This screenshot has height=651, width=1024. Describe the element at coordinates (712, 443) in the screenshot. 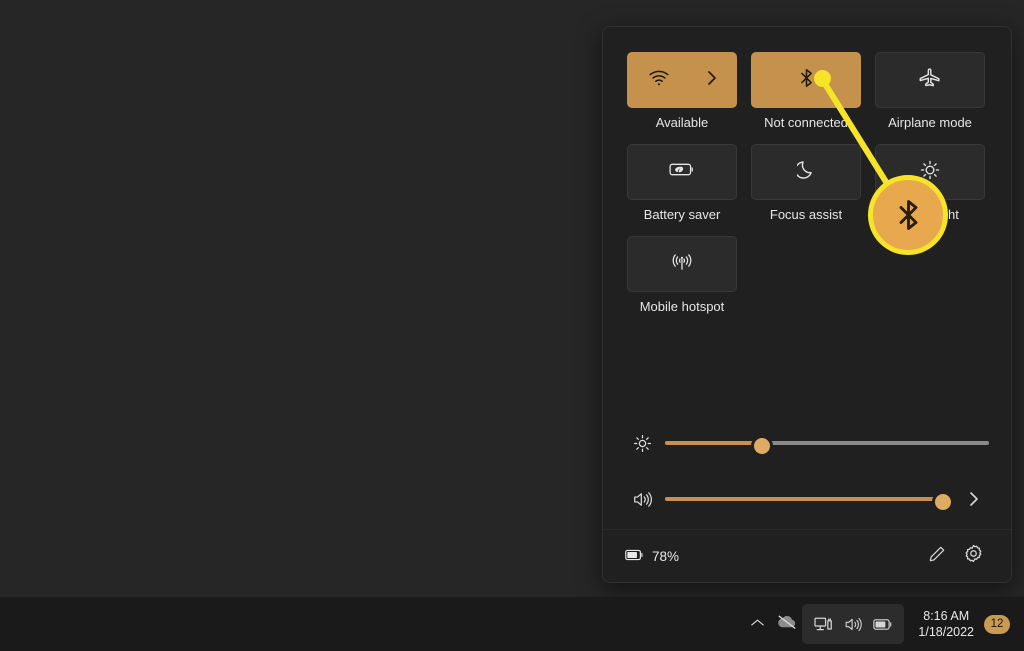

I see `brightness-slider-fill` at that location.